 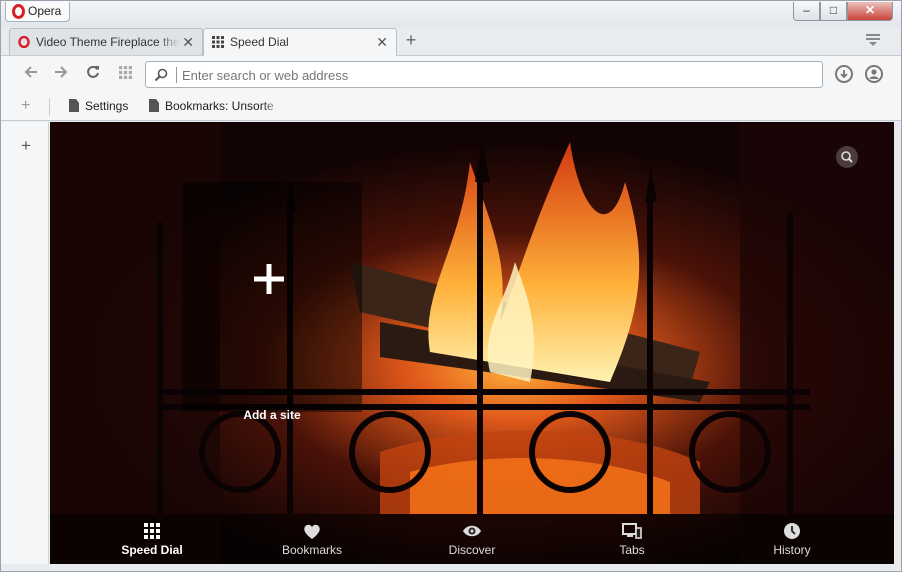 What do you see at coordinates (219, 106) in the screenshot?
I see `bookmark-label: Bookmarks: Unsorte` at bounding box center [219, 106].